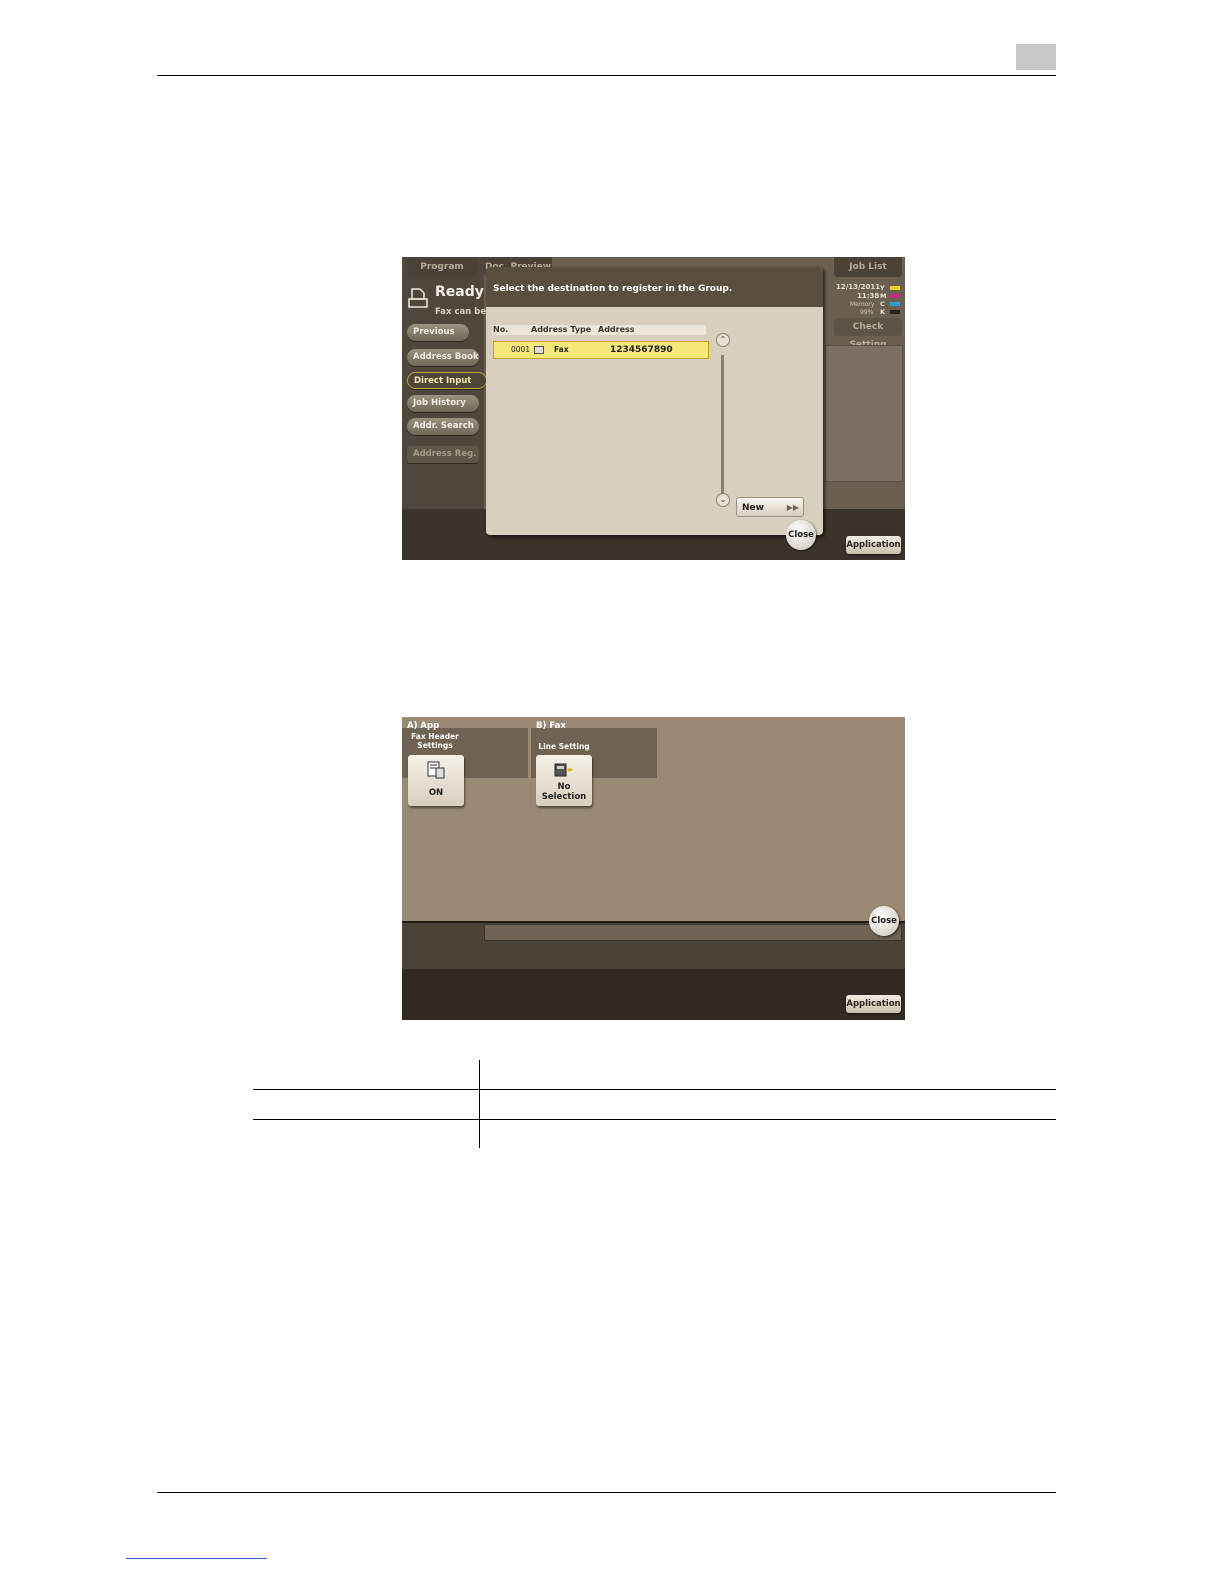 Image resolution: width=1224 pixels, height=1584 pixels. Describe the element at coordinates (564, 787) in the screenshot. I see `line-setting-value-1: No` at that location.